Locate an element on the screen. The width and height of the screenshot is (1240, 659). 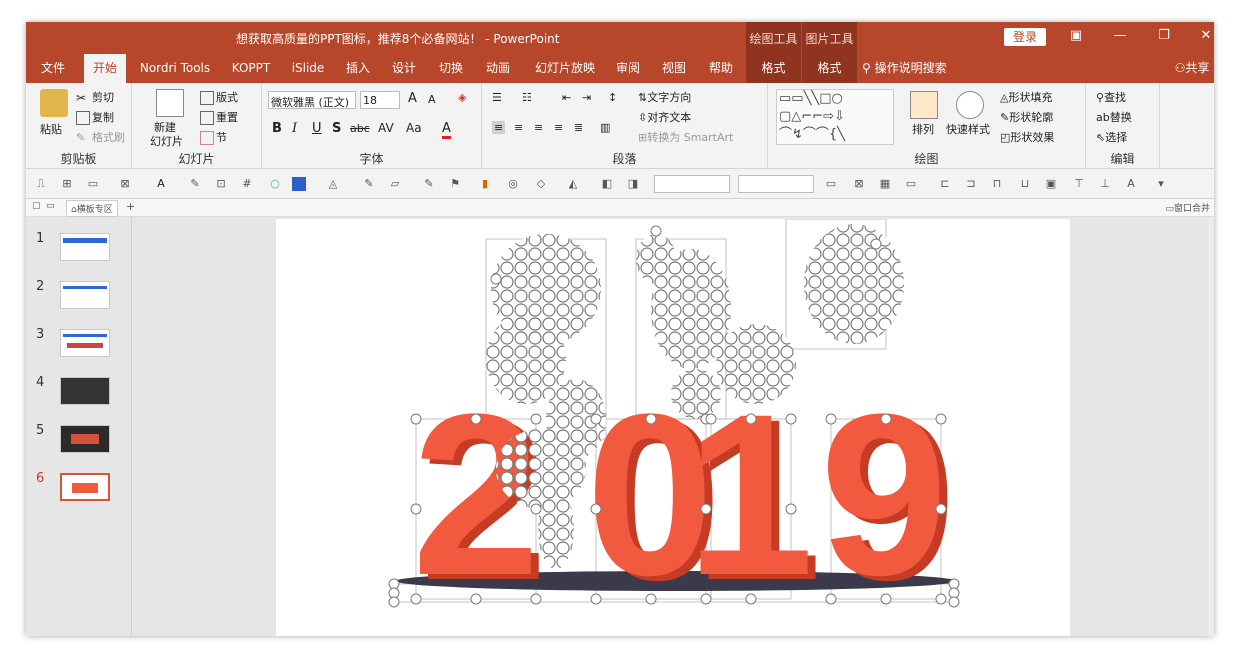
cut-button: ✂ 剪切 is located at coordinates (95, 97).